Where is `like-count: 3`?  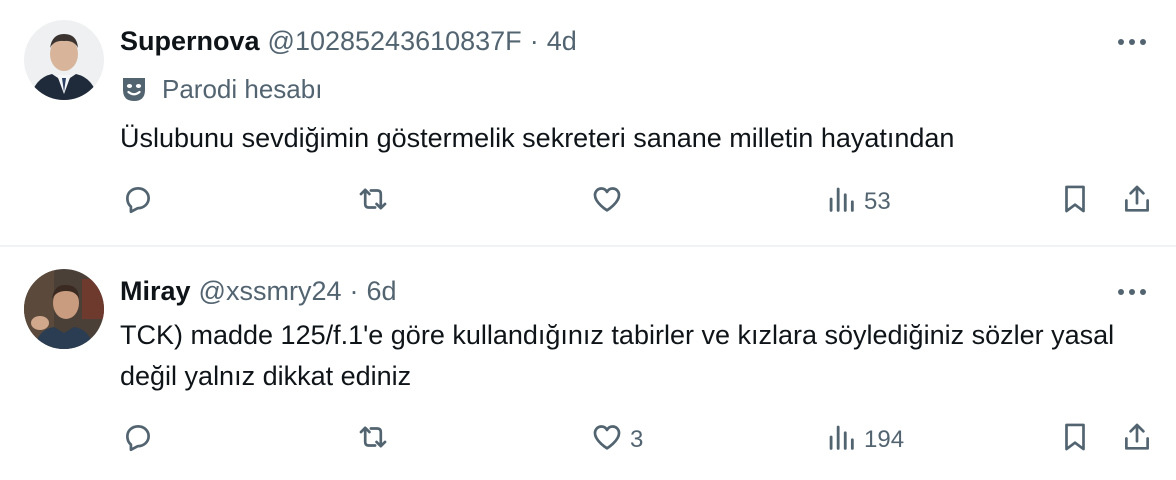
like-count: 3 is located at coordinates (637, 439).